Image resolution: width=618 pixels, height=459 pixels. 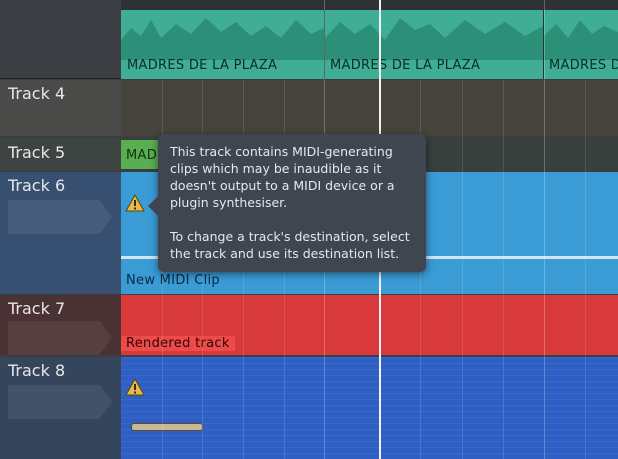 I want to click on track-name: Track 4, so click(x=37, y=93).